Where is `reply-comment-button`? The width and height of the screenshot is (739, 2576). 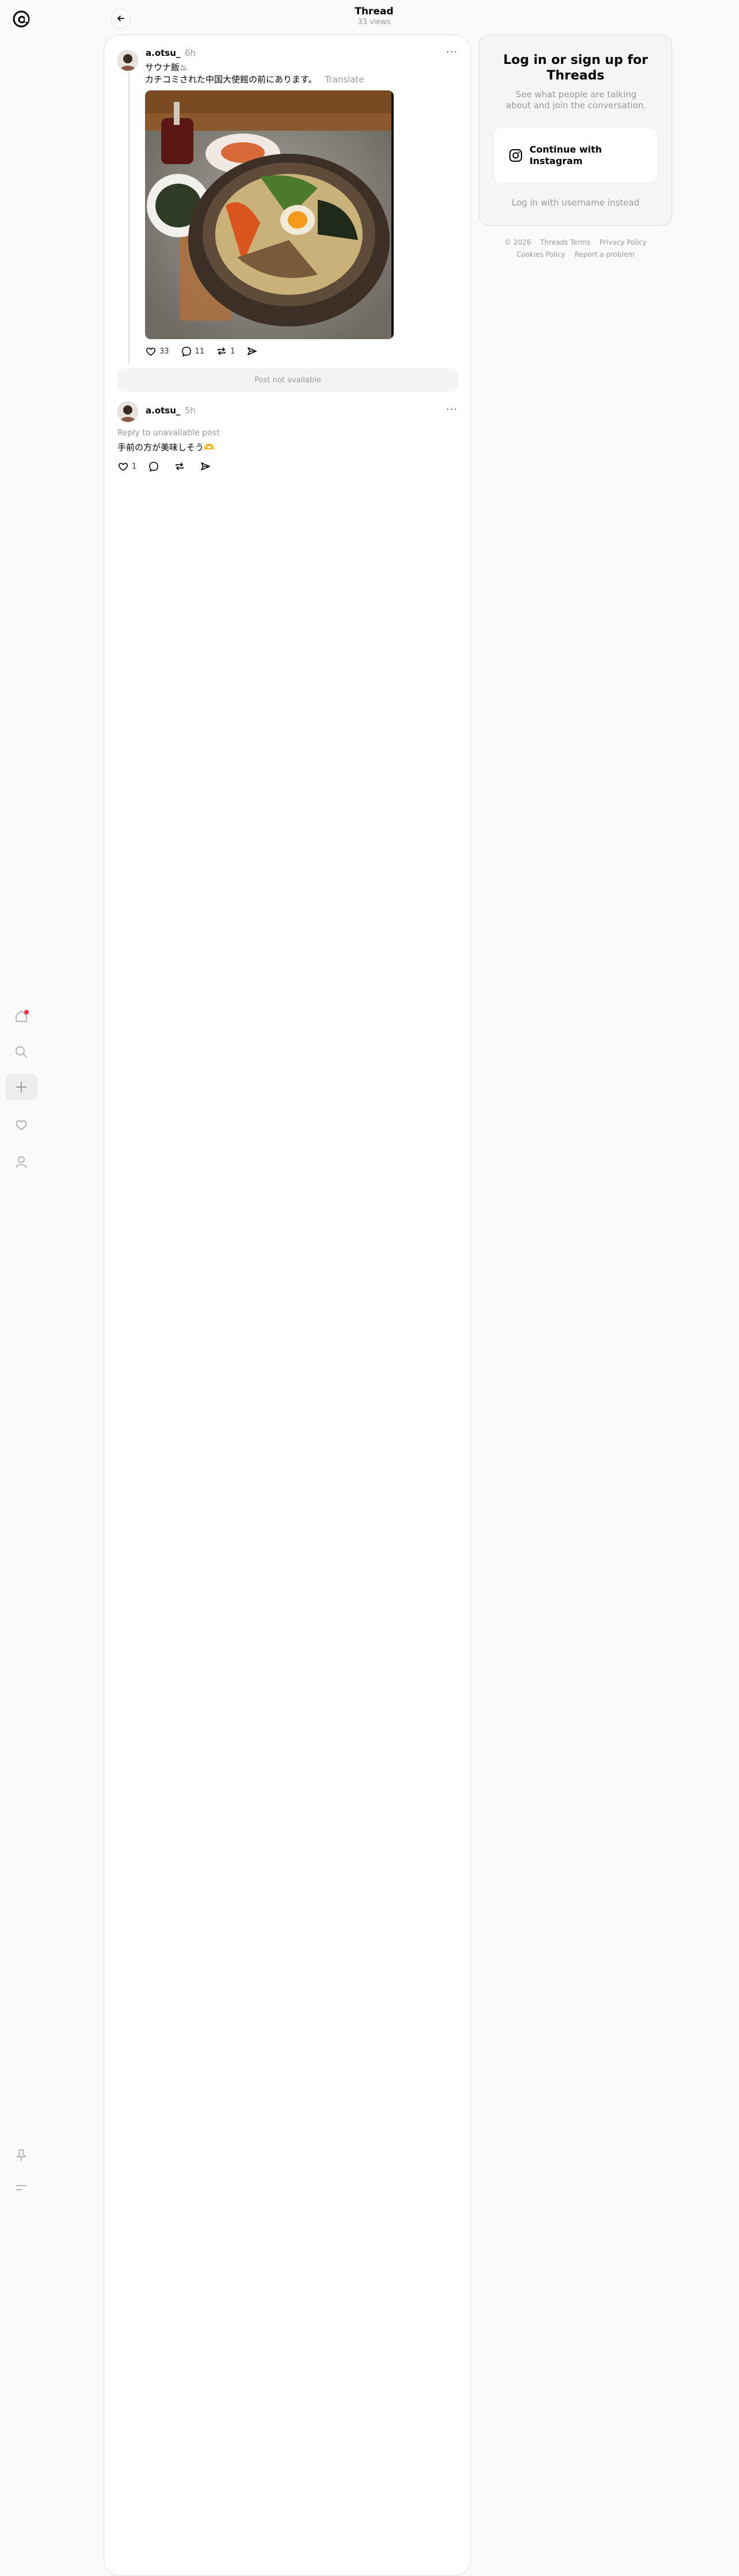
reply-comment-button is located at coordinates (155, 467).